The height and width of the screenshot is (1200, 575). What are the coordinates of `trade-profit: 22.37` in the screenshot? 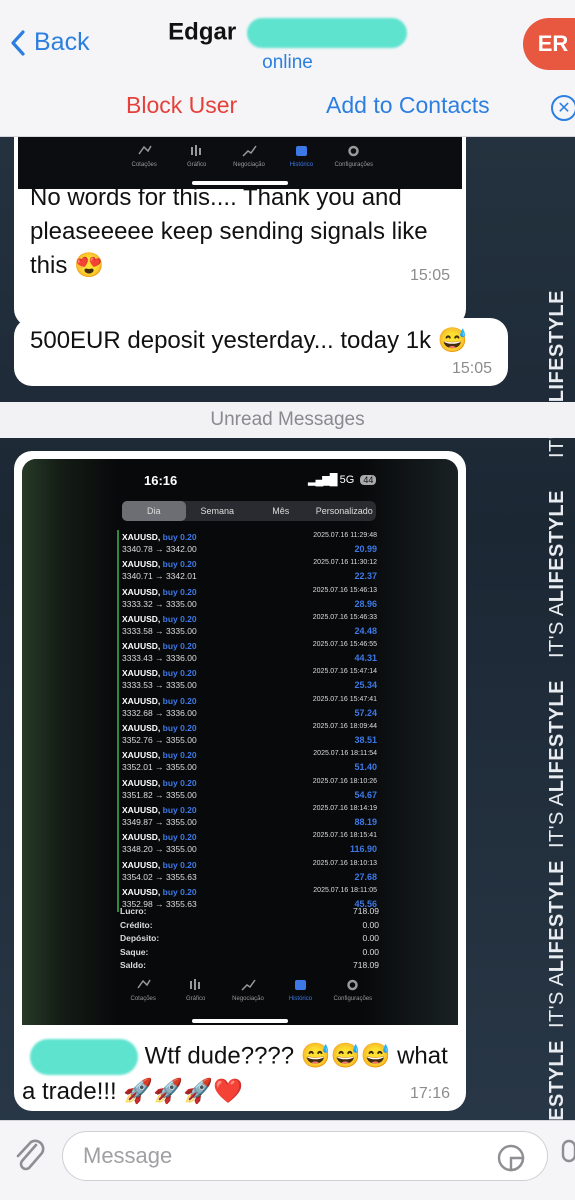 It's located at (365, 576).